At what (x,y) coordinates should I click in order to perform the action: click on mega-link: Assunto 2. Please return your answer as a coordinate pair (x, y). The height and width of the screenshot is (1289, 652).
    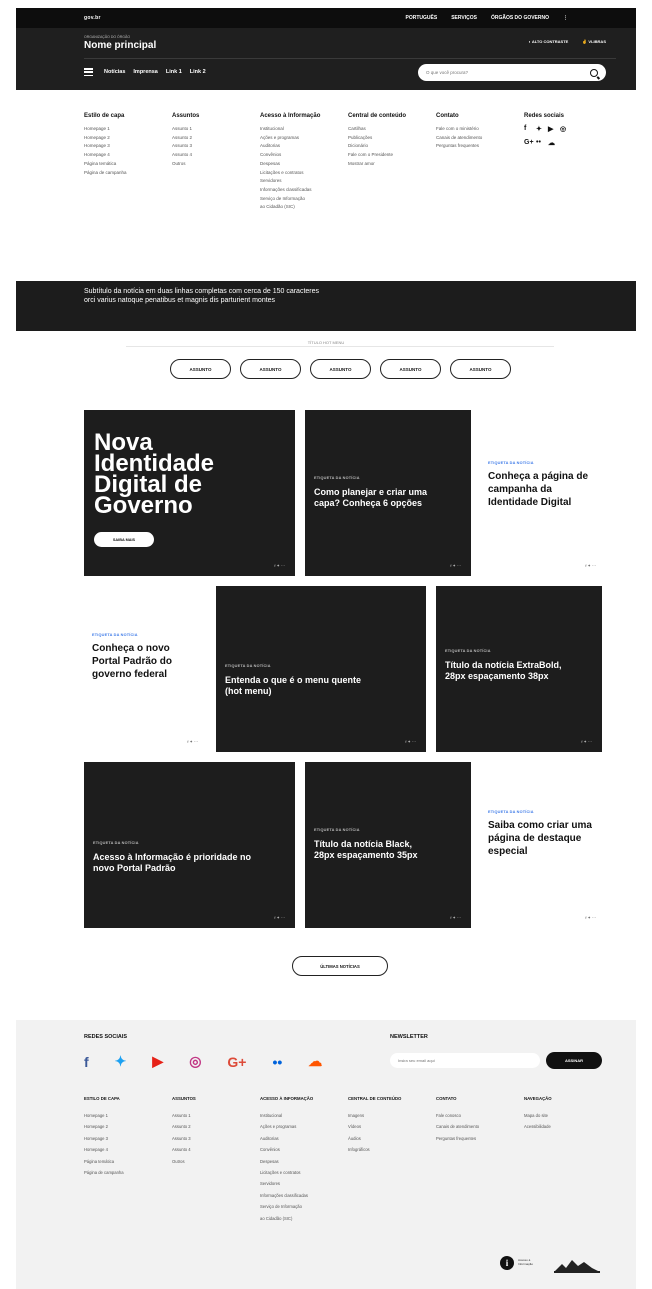
    Looking at the image, I should click on (185, 138).